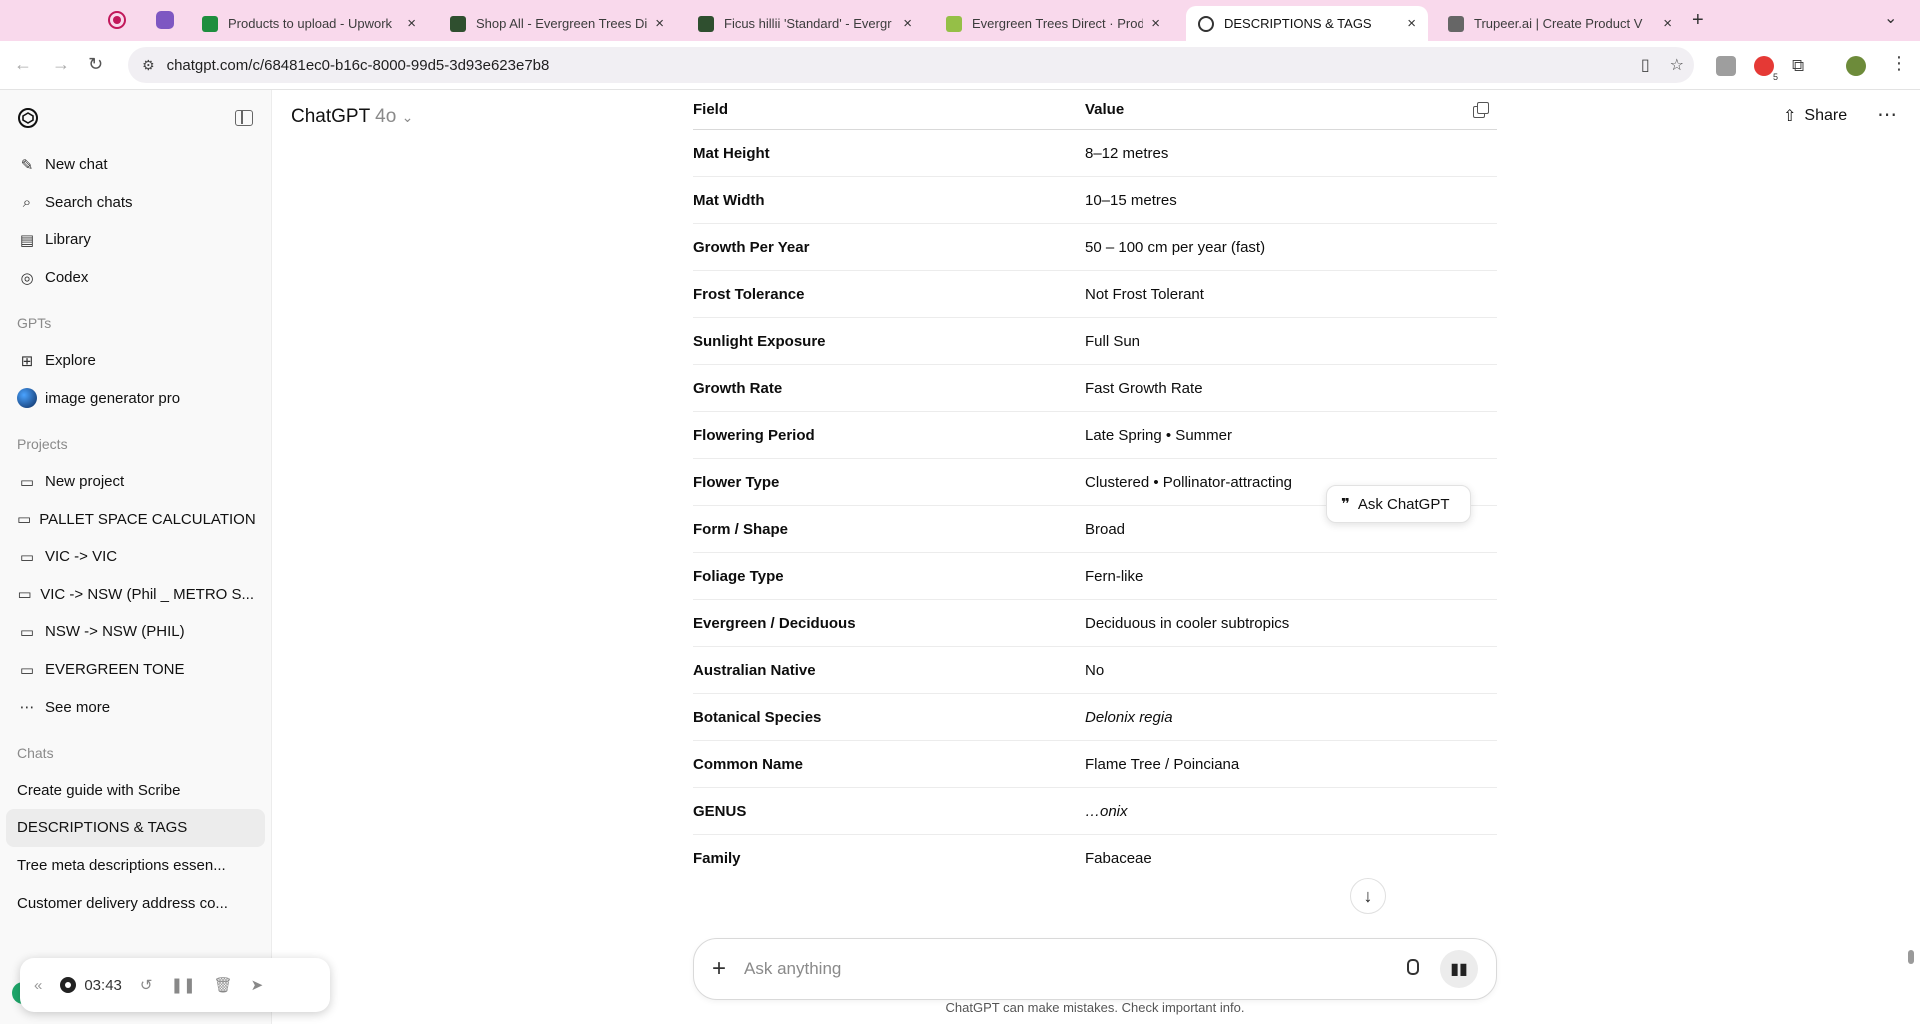 This screenshot has height=1024, width=1920. What do you see at coordinates (748, 764) in the screenshot?
I see `field-cell: Common Name` at bounding box center [748, 764].